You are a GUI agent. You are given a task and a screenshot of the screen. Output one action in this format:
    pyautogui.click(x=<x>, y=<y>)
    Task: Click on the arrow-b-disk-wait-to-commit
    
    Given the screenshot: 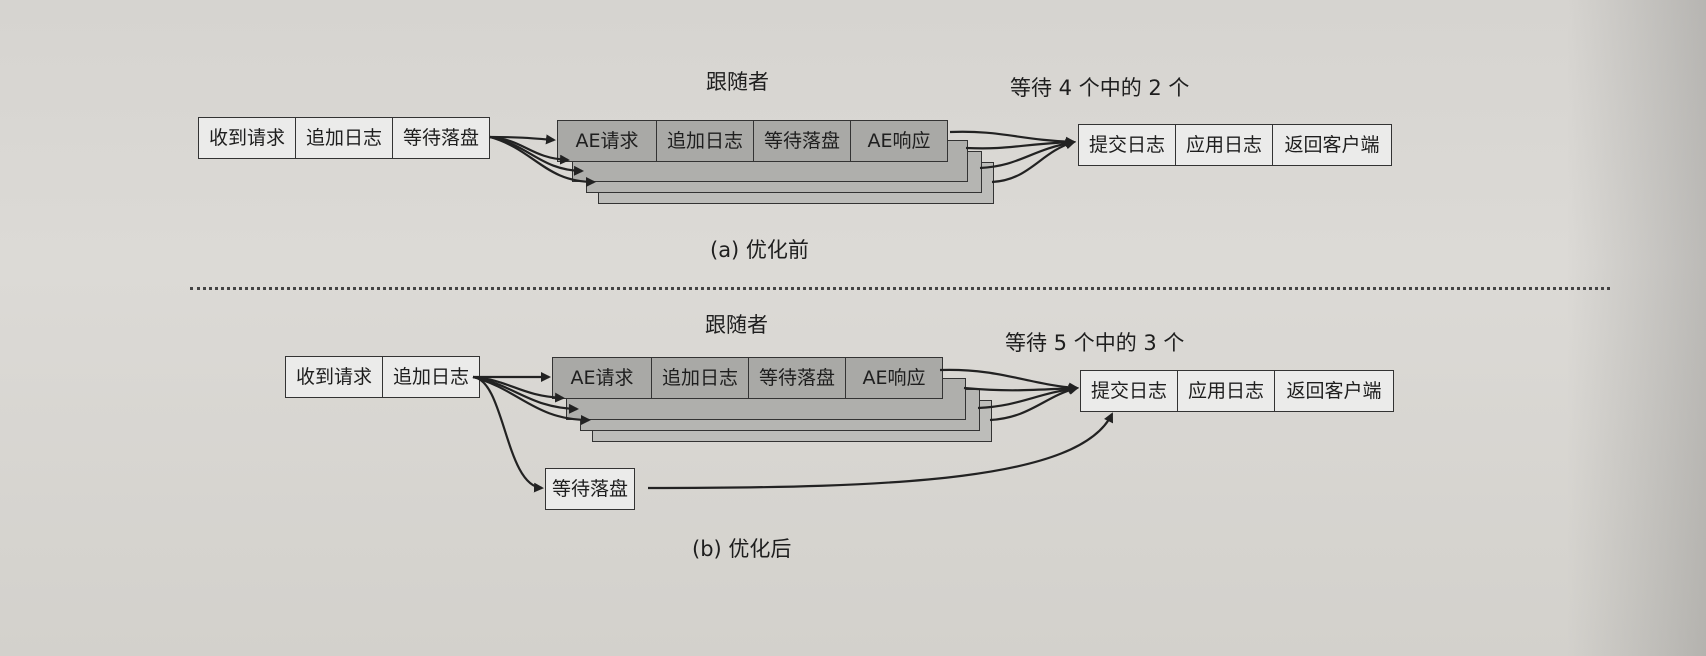 What is the action you would take?
    pyautogui.click(x=880, y=451)
    